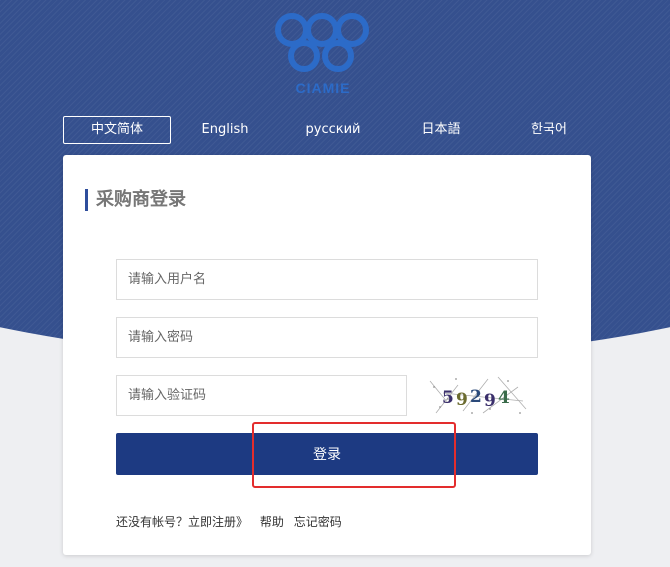 The height and width of the screenshot is (567, 670). I want to click on captcha-image: 5 9 2 9 4, so click(478, 395).